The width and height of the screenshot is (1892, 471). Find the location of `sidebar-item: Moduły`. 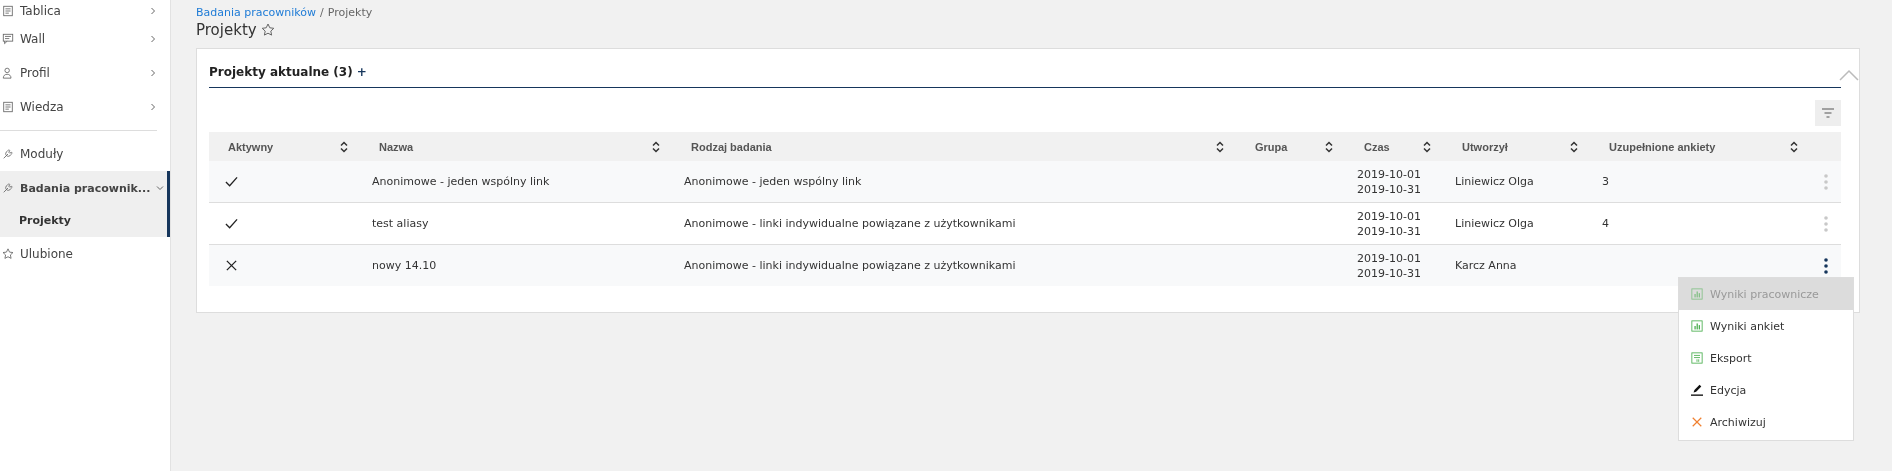

sidebar-item: Moduły is located at coordinates (83, 154).